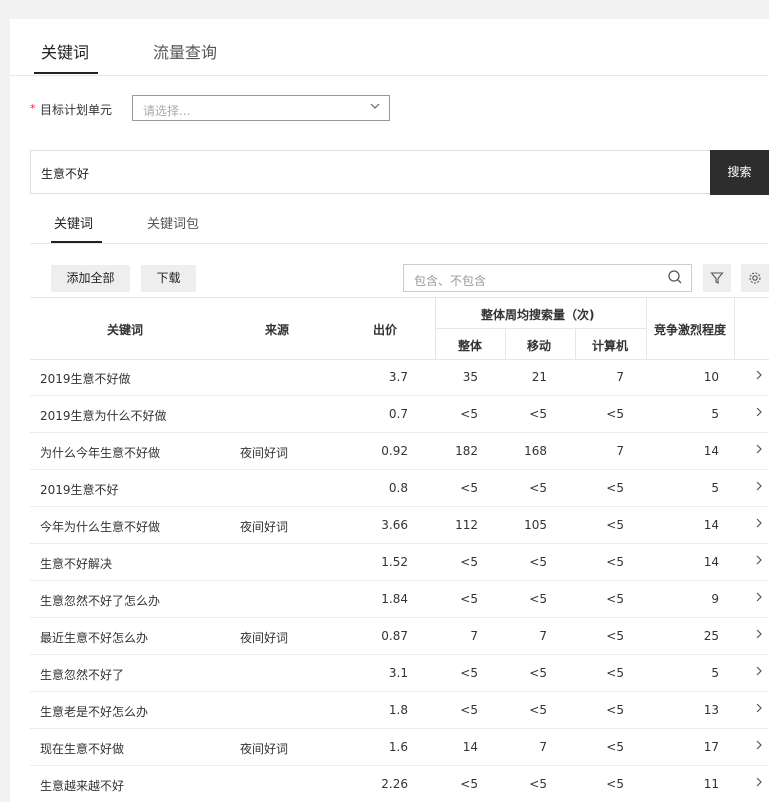 The image size is (769, 802). What do you see at coordinates (470, 377) in the screenshot?
I see `cell-overall: 35` at bounding box center [470, 377].